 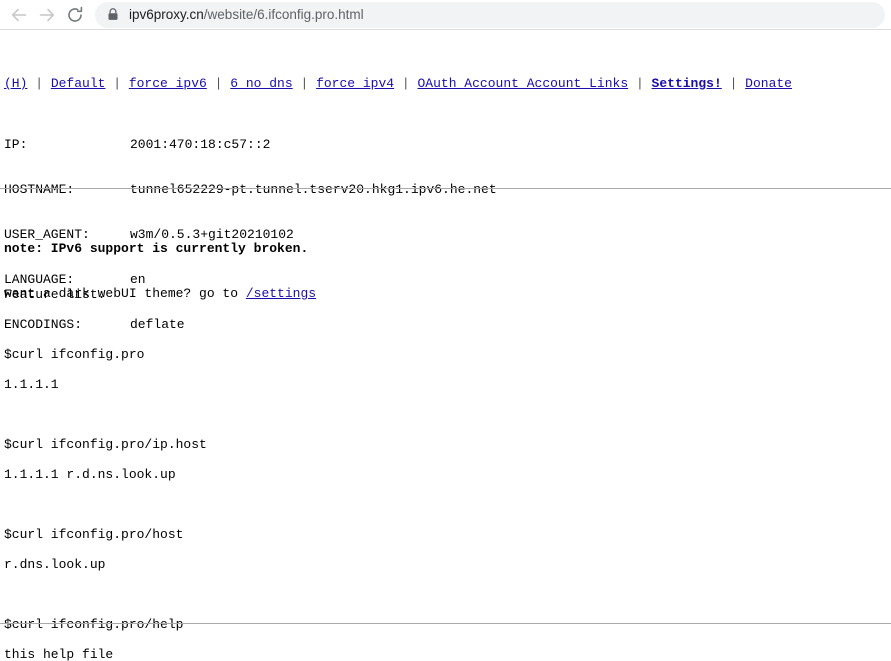 I want to click on note-top-line1: note: IPv6 support is currently broken., so click(x=156, y=248).